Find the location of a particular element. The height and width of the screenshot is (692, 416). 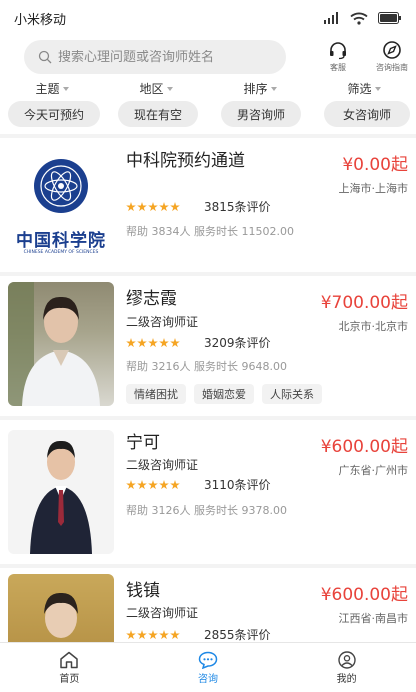

filter-screen-label: 筛选 is located at coordinates (359, 88).